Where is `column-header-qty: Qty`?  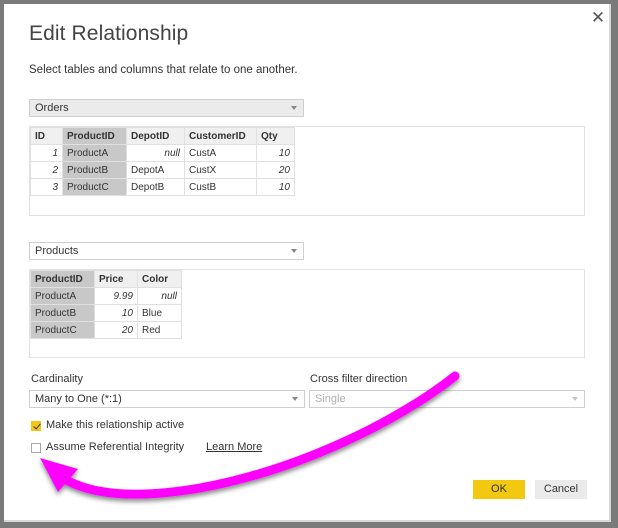 column-header-qty: Qty is located at coordinates (275, 136).